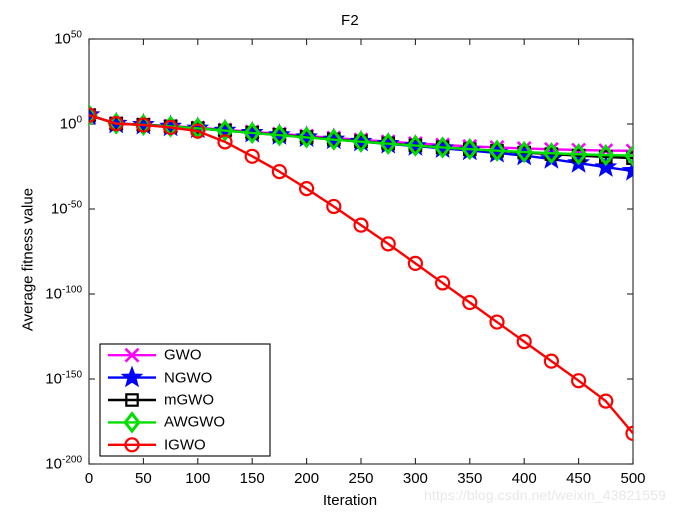 This screenshot has width=700, height=525. Describe the element at coordinates (633, 478) in the screenshot. I see `x-tick-label: 500` at that location.